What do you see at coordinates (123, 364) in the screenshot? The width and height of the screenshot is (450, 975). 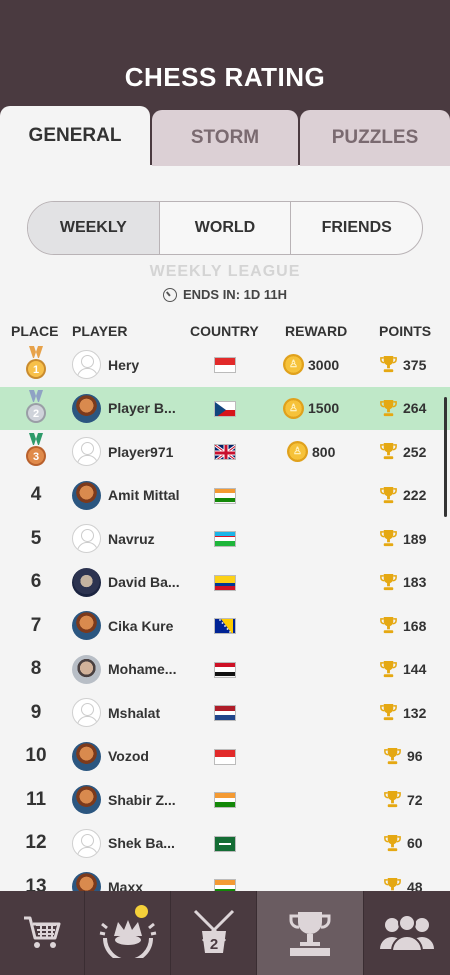 I see `player-name: Hery` at bounding box center [123, 364].